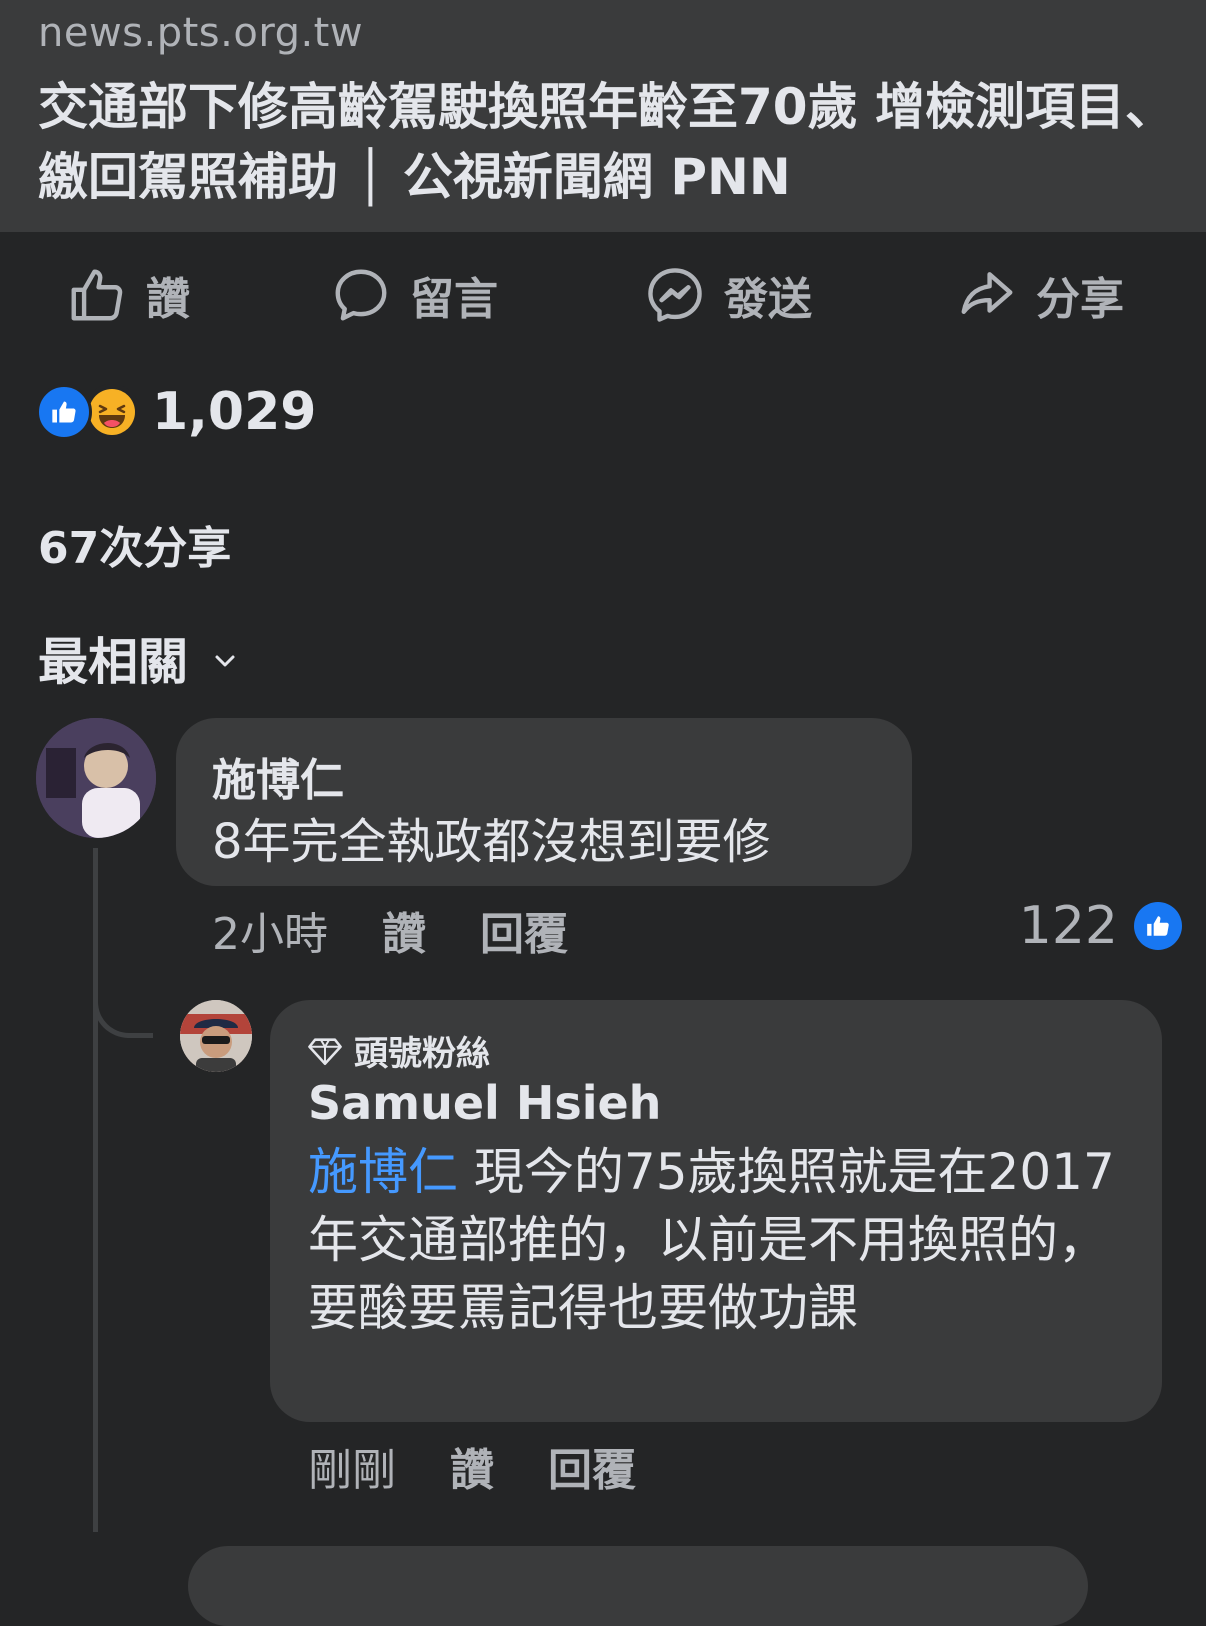 This screenshot has width=1206, height=1626. What do you see at coordinates (1068, 926) in the screenshot?
I see `like-count-number: 122` at bounding box center [1068, 926].